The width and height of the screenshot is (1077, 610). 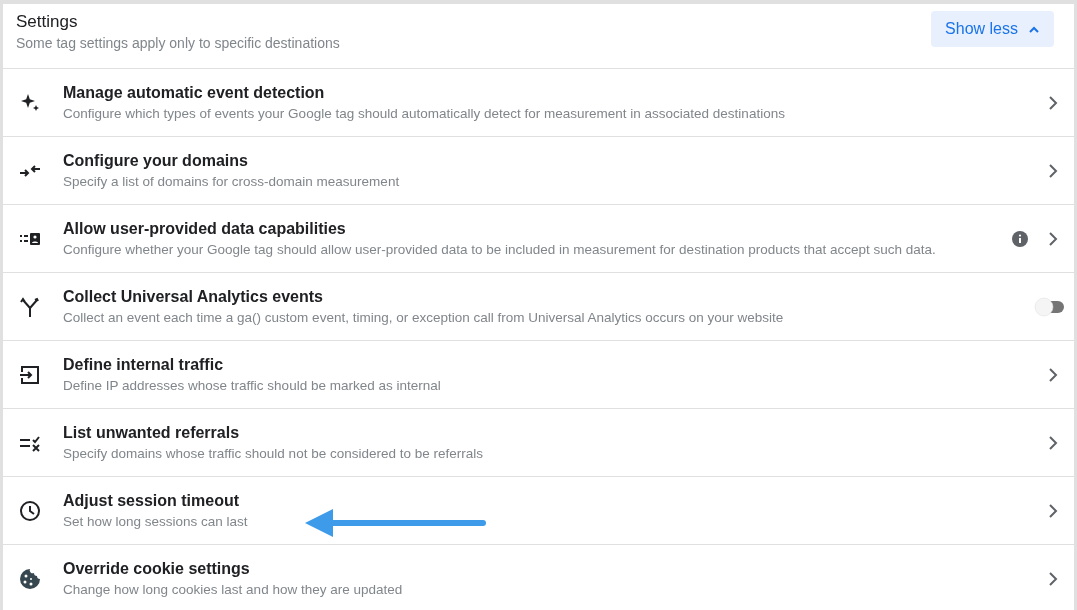 I want to click on setting-title: Allow user-provided data capabilities, so click(x=205, y=228).